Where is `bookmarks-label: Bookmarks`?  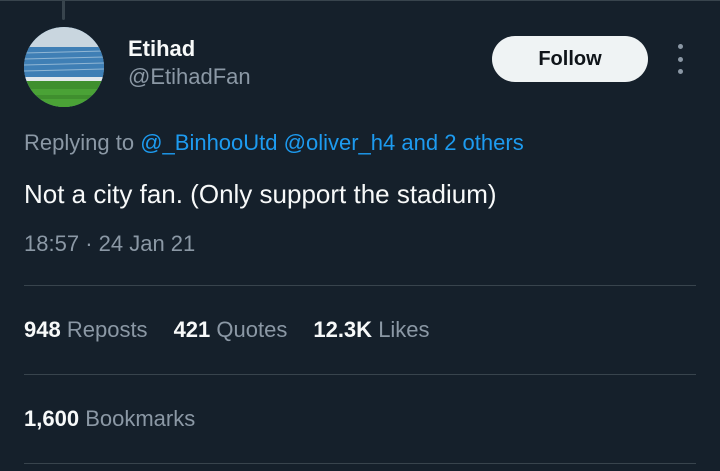 bookmarks-label: Bookmarks is located at coordinates (140, 418).